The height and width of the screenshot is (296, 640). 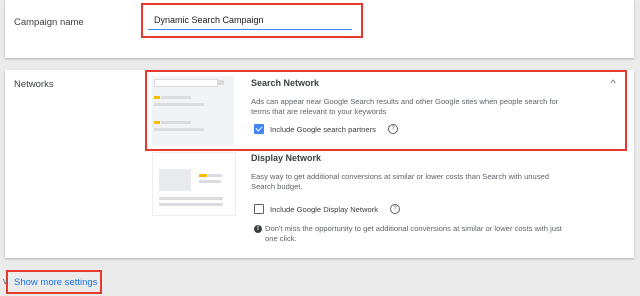 I want to click on search-network-illustration, so click(x=193, y=111).